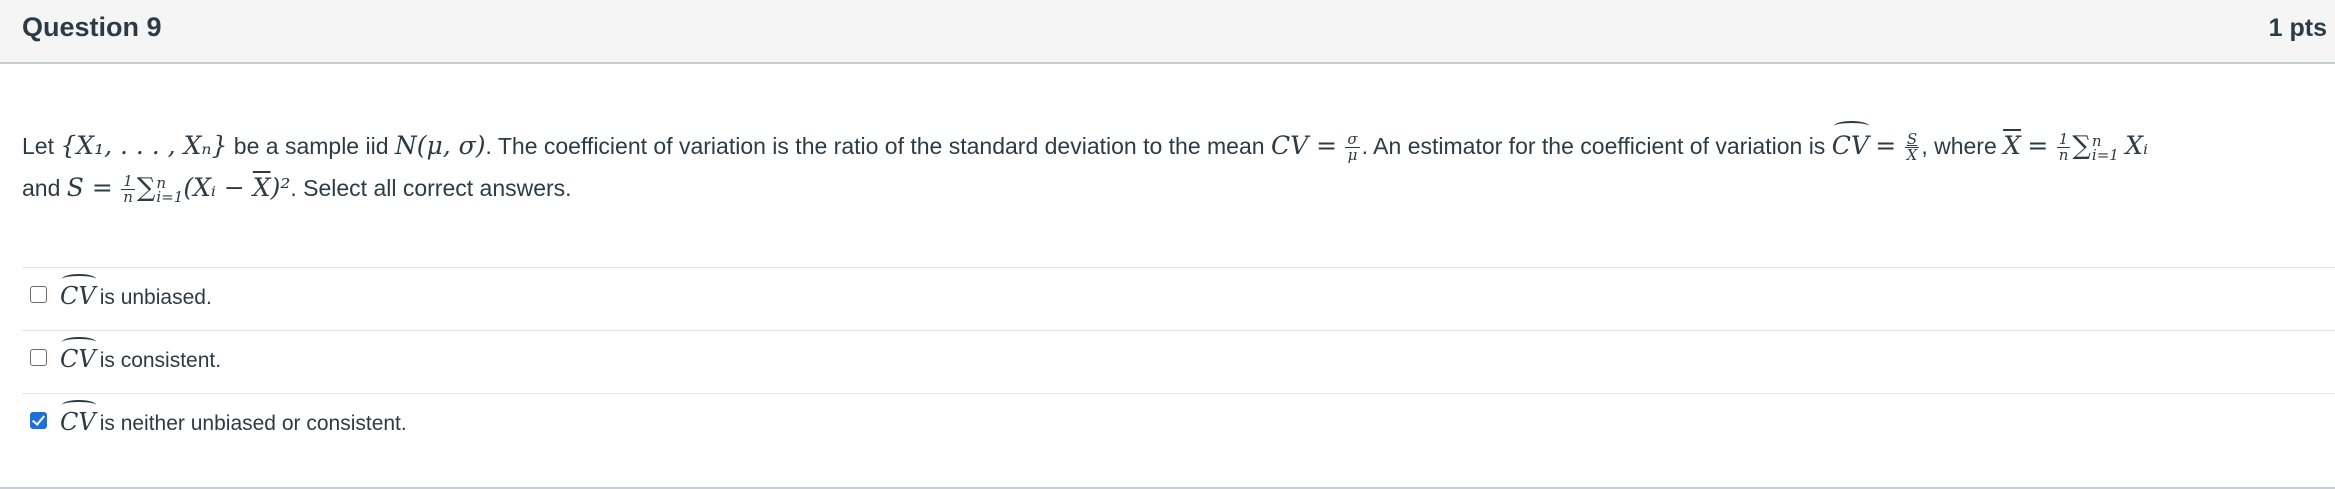 This screenshot has width=2335, height=489. I want to click on answer-label: CV is neither unbiased or consistent., so click(233, 421).